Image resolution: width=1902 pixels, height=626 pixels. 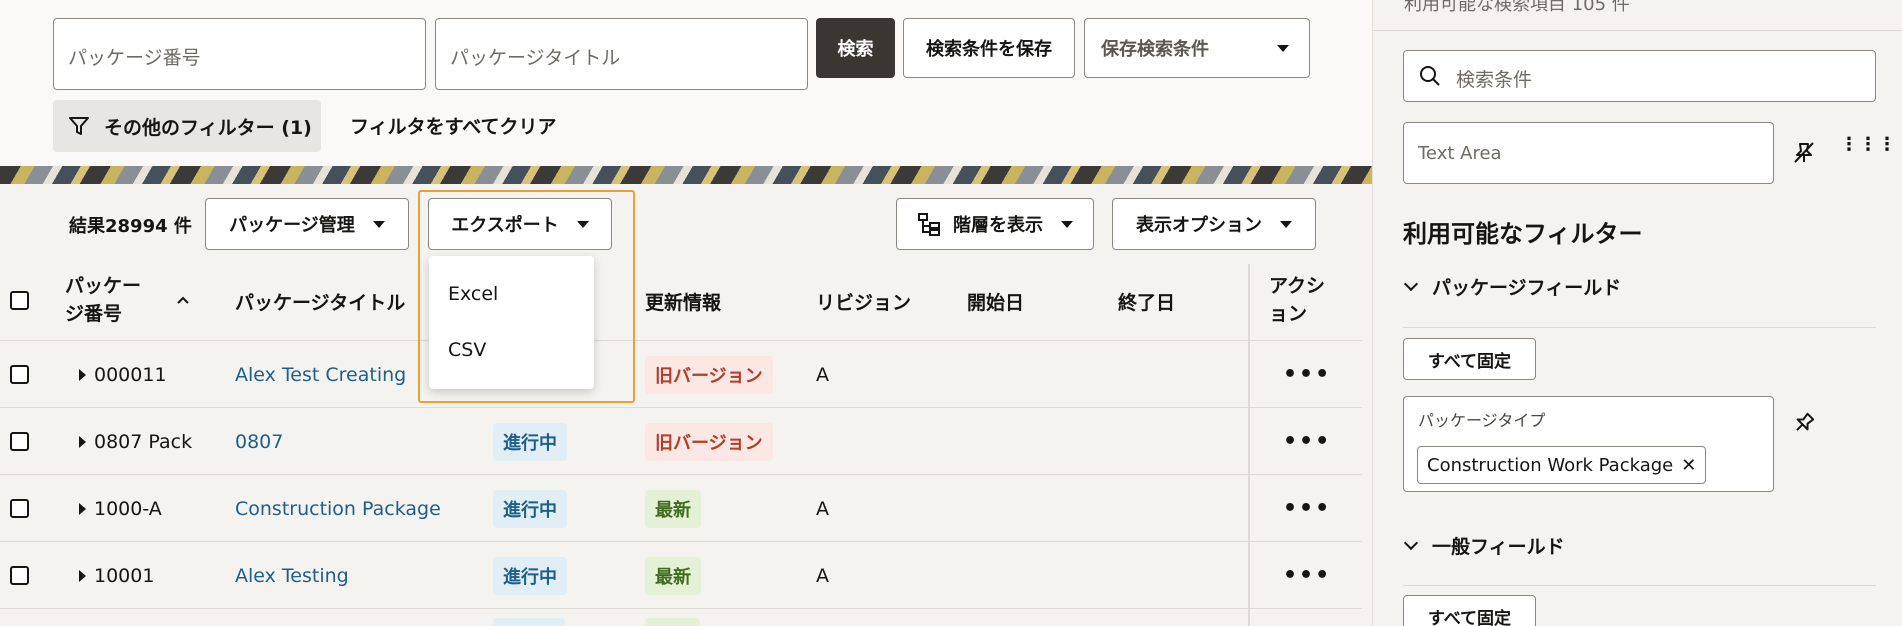 I want to click on package-type-chip-label: Construction Work Package, so click(x=1550, y=465).